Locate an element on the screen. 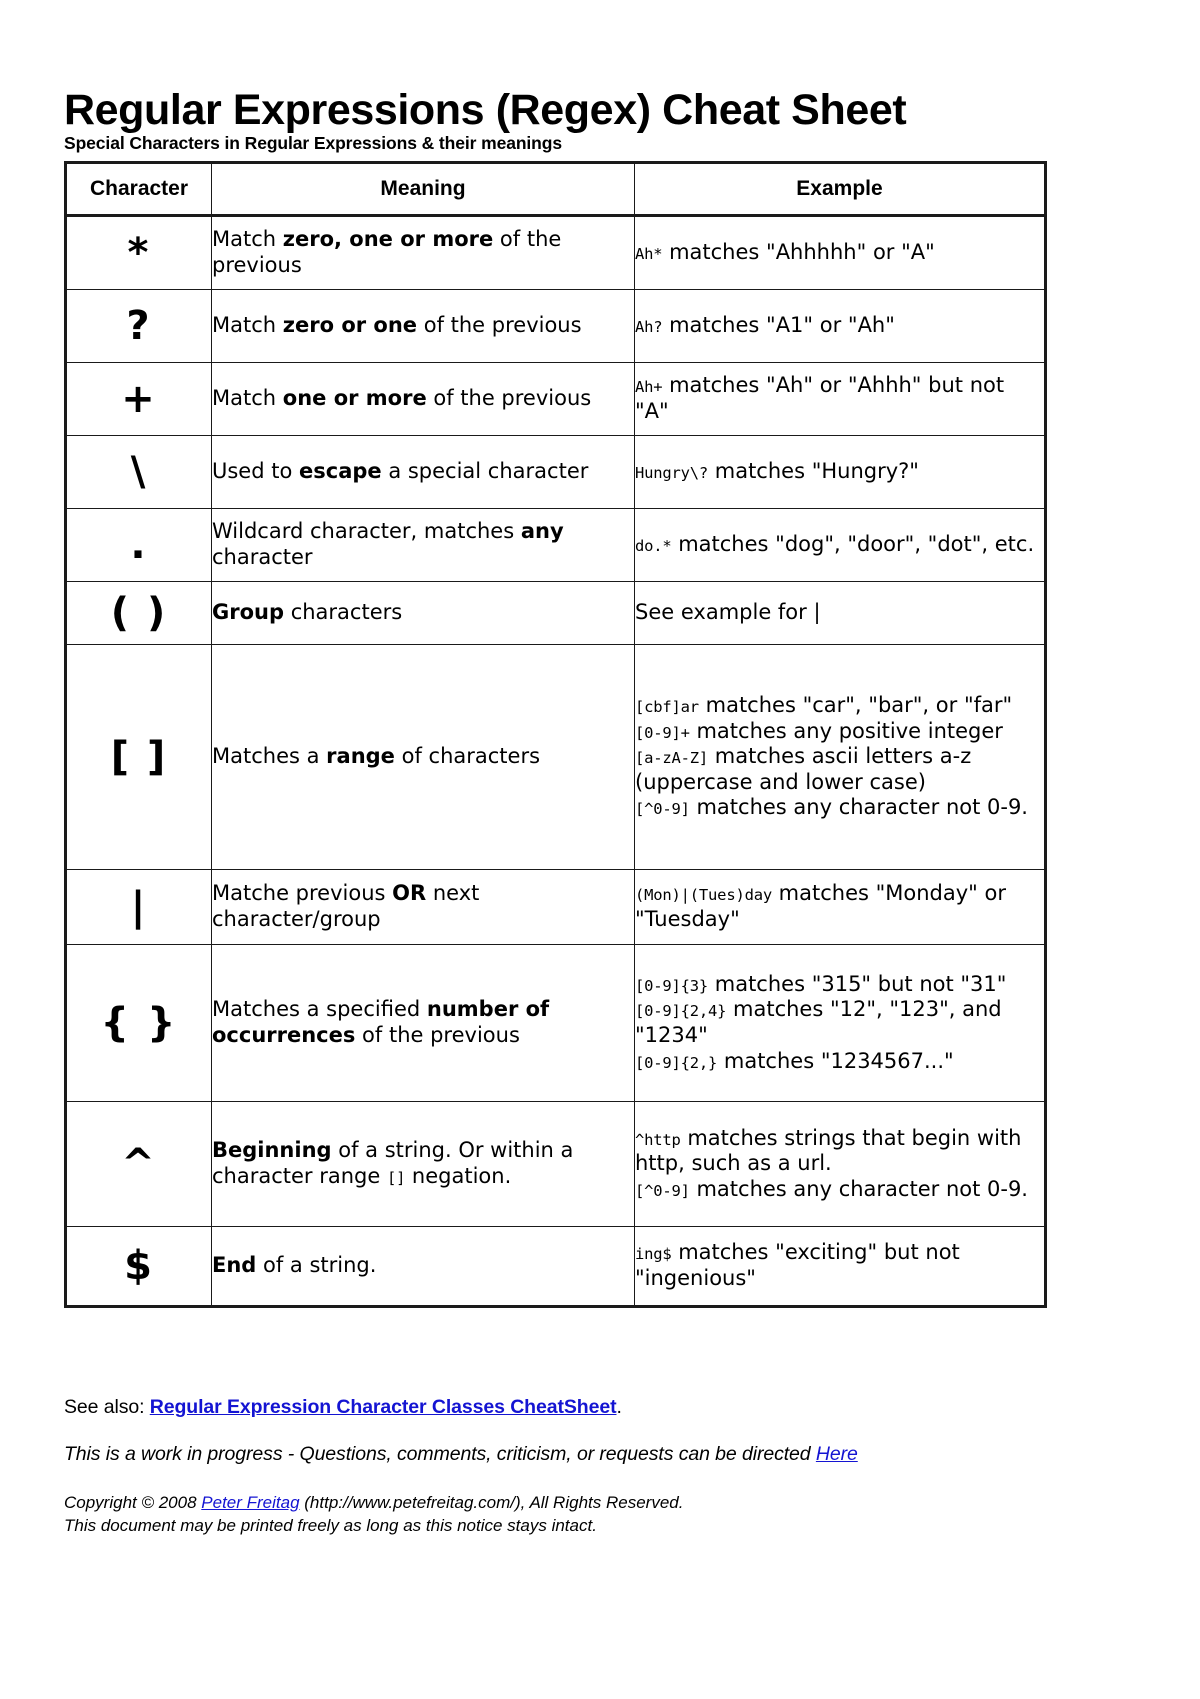 Image resolution: width=1200 pixels, height=1699 pixels. example-code: Hungry\? is located at coordinates (672, 473).